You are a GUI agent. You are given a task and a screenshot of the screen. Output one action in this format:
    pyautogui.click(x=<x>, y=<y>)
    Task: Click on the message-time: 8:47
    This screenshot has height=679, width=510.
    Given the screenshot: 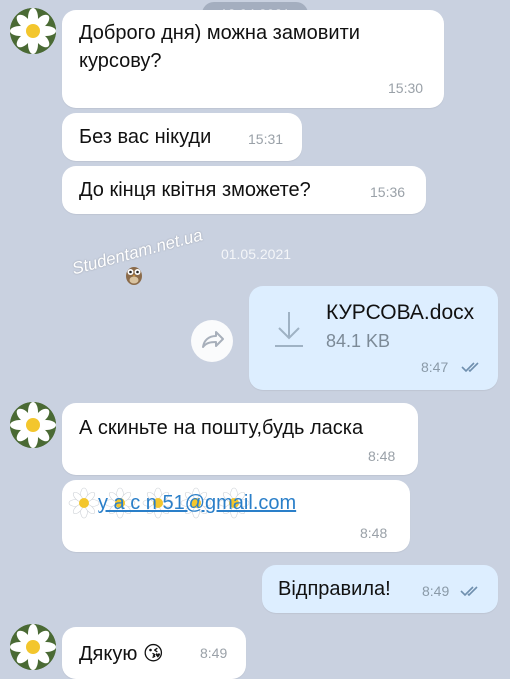 What is the action you would take?
    pyautogui.click(x=435, y=367)
    